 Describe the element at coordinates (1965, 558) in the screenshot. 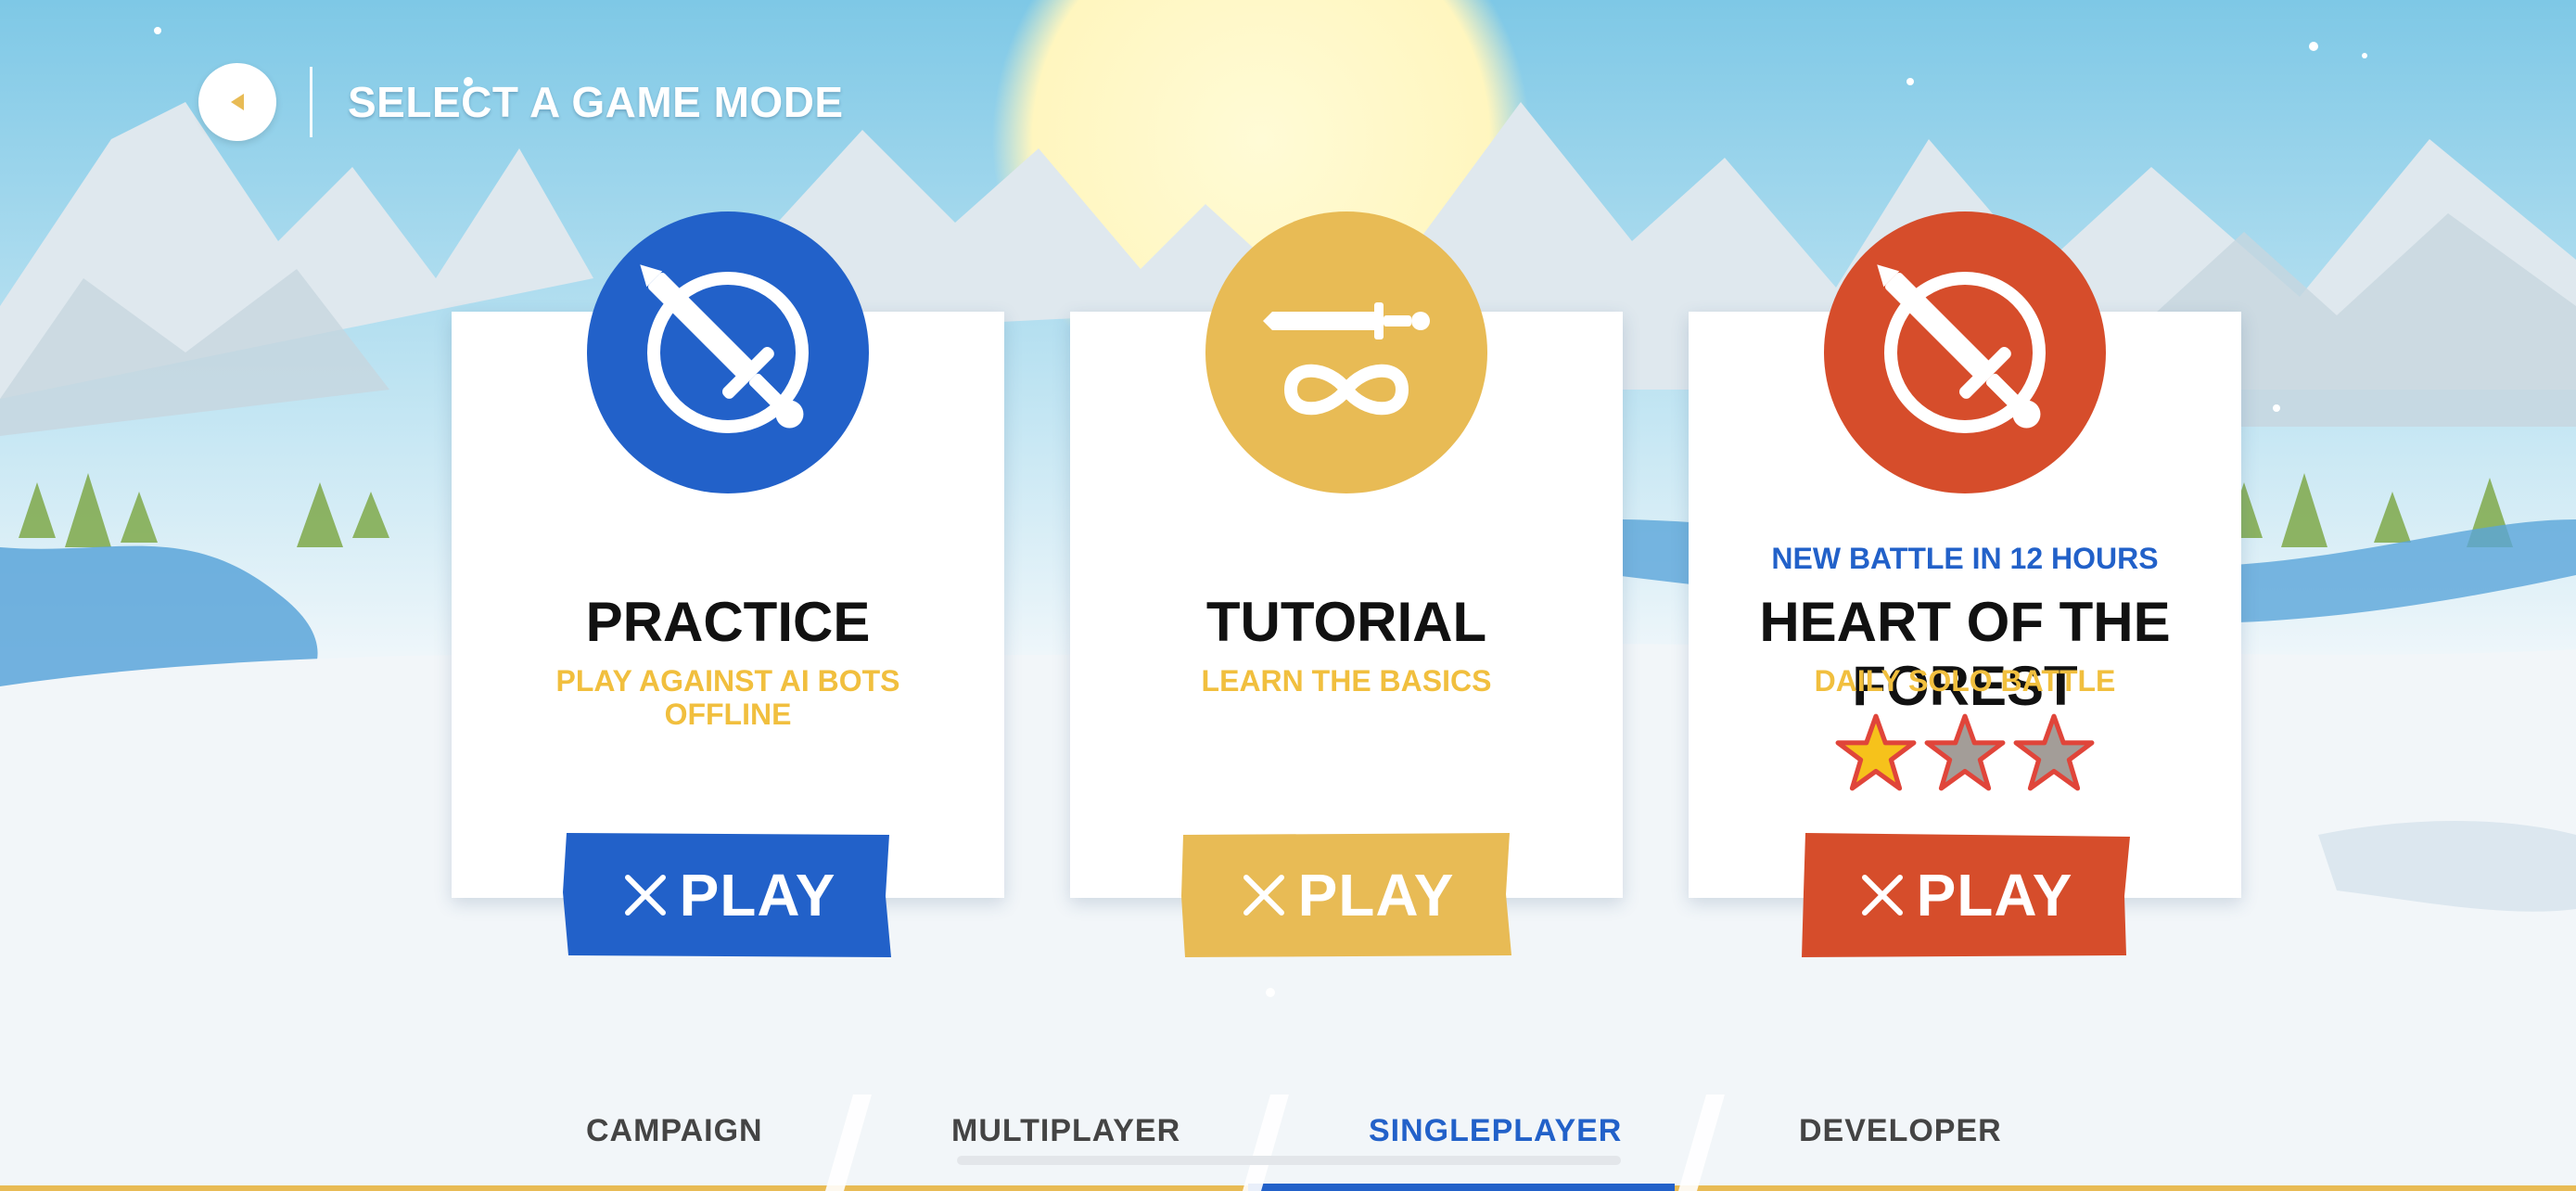

I see `next-battle-timer: NEW BATTLE IN 12 HOURS` at that location.